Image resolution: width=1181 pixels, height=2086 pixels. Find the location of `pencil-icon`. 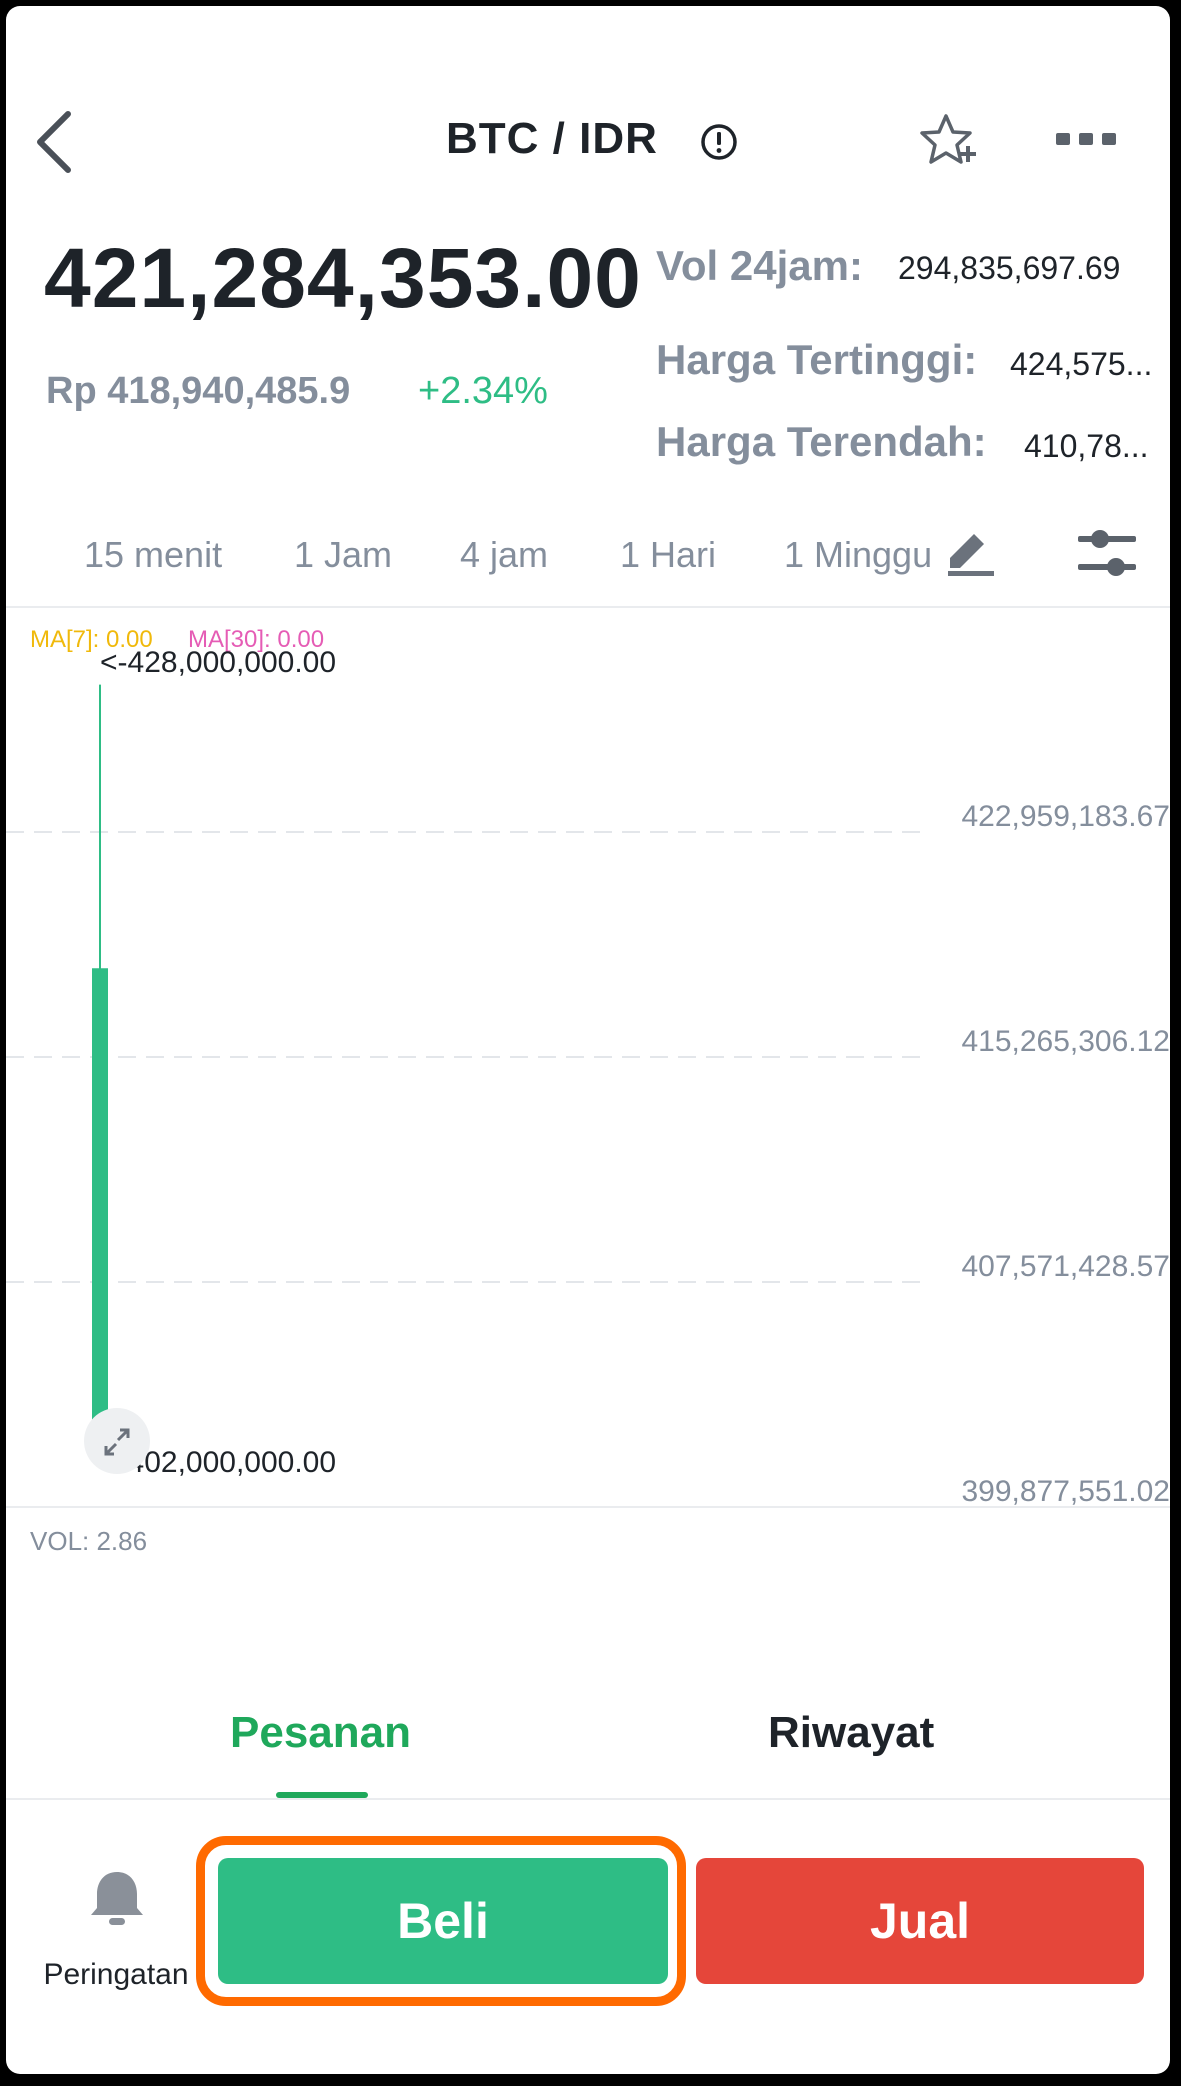

pencil-icon is located at coordinates (971, 555).